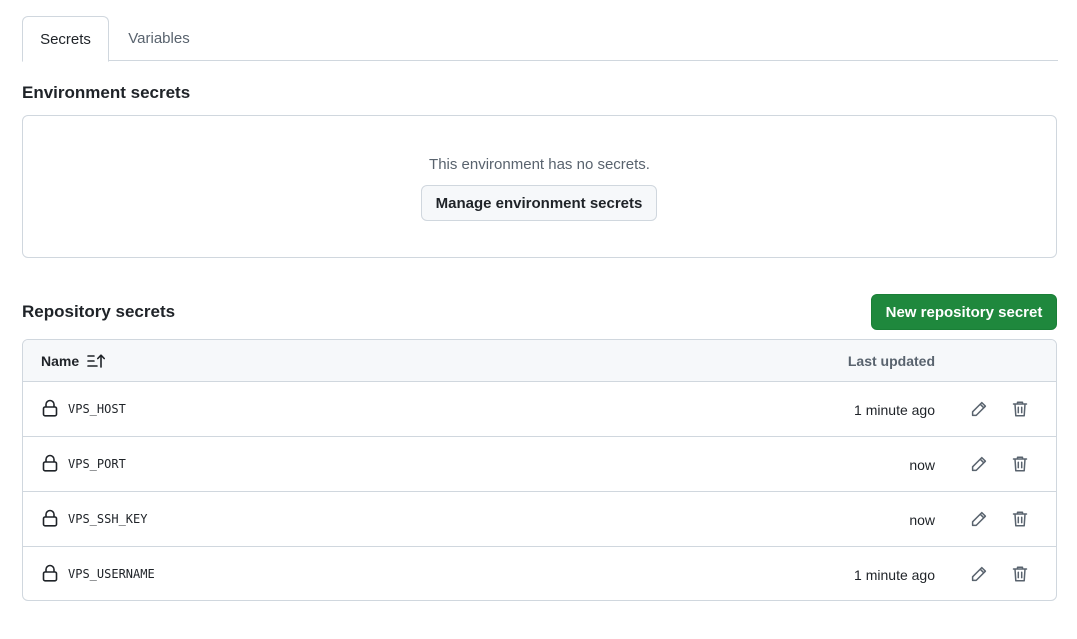  What do you see at coordinates (99, 311) in the screenshot?
I see `repository-secrets-heading: Repository secrets` at bounding box center [99, 311].